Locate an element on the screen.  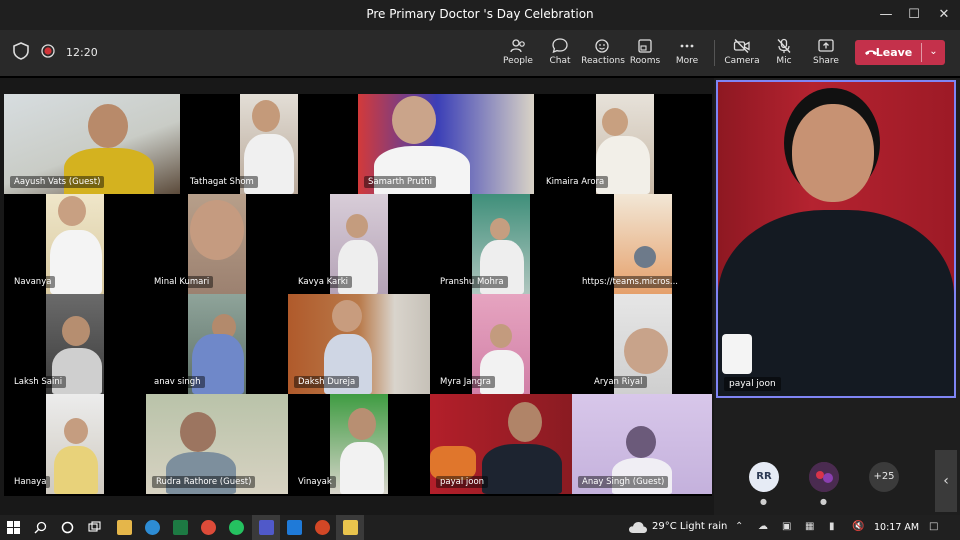
windows-taskbar: 29°C Light rain ⌃ ☁ ▣ ▦ ▮ 🔇 10:17 AM □ is located at coordinates (480, 527).